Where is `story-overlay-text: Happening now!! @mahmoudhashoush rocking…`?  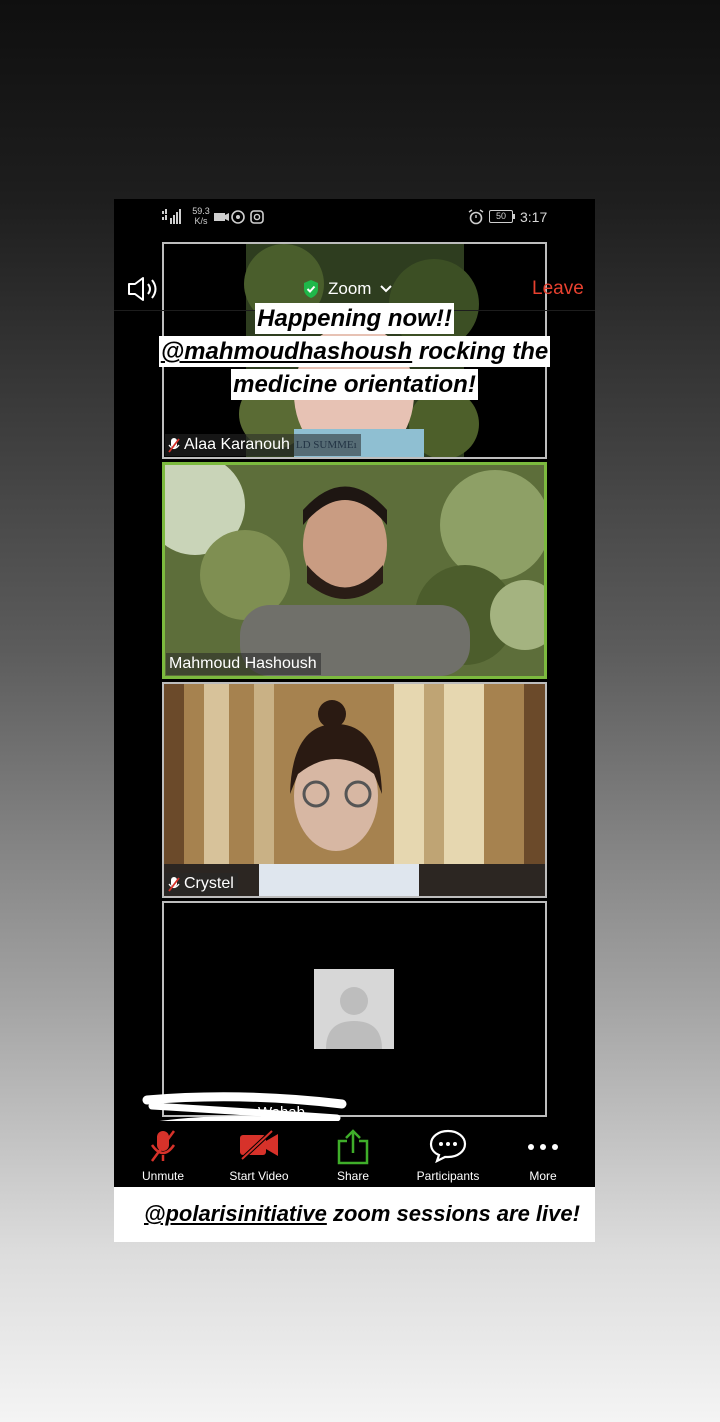 story-overlay-text: Happening now!! @mahmoudhashoush rocking… is located at coordinates (354, 352).